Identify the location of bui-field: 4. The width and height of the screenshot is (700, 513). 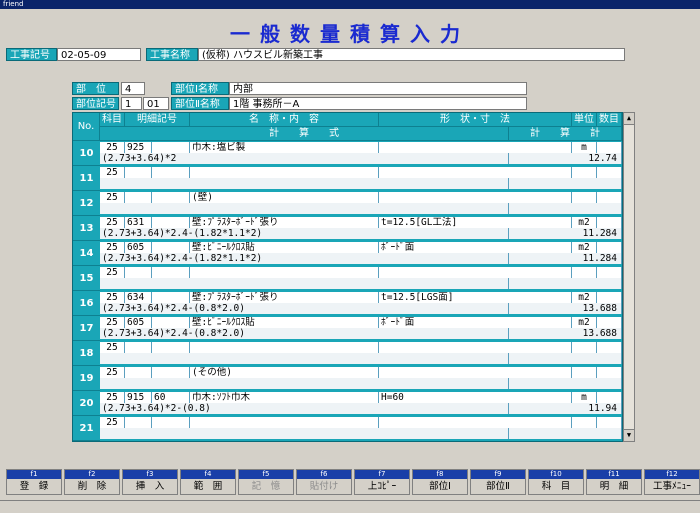
(133, 88).